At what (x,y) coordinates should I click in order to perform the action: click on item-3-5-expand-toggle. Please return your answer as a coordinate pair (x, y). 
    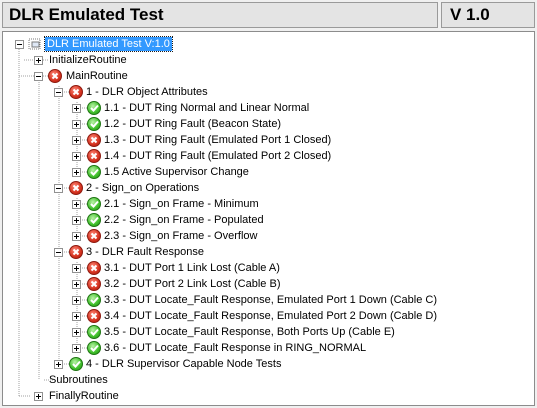
    Looking at the image, I should click on (76, 332).